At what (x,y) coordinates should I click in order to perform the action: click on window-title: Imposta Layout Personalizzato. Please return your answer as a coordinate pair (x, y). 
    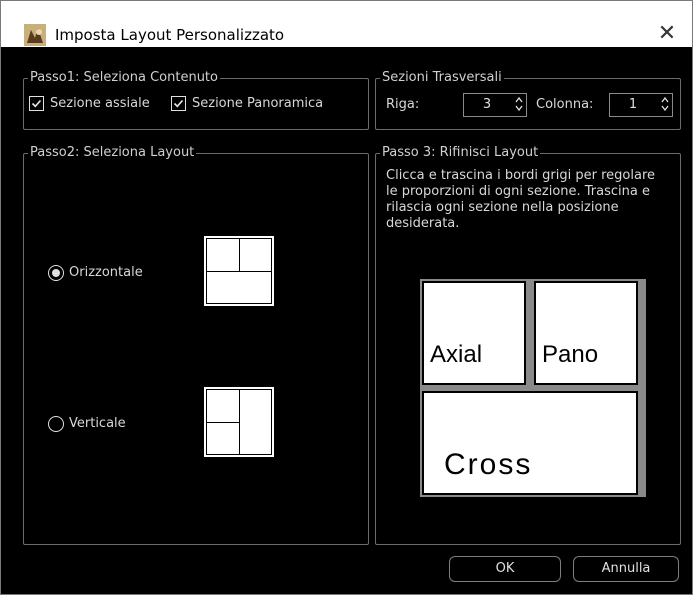
    Looking at the image, I should click on (170, 35).